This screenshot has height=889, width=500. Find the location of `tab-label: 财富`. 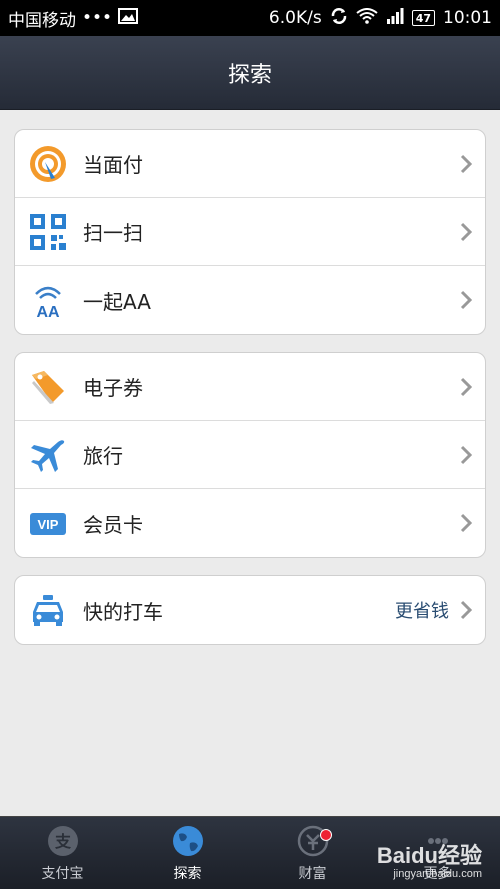

tab-label: 财富 is located at coordinates (312, 874).